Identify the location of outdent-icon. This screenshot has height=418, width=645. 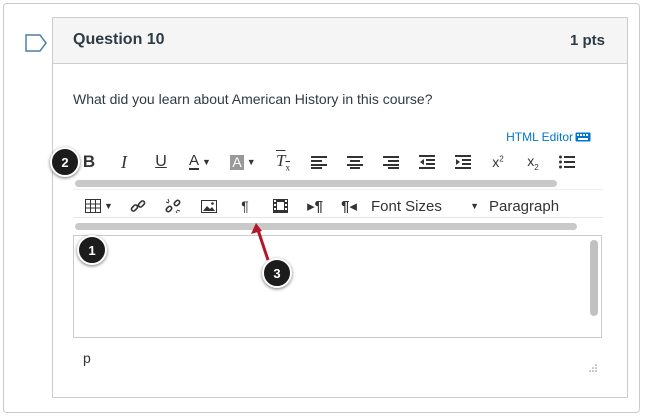
(427, 162).